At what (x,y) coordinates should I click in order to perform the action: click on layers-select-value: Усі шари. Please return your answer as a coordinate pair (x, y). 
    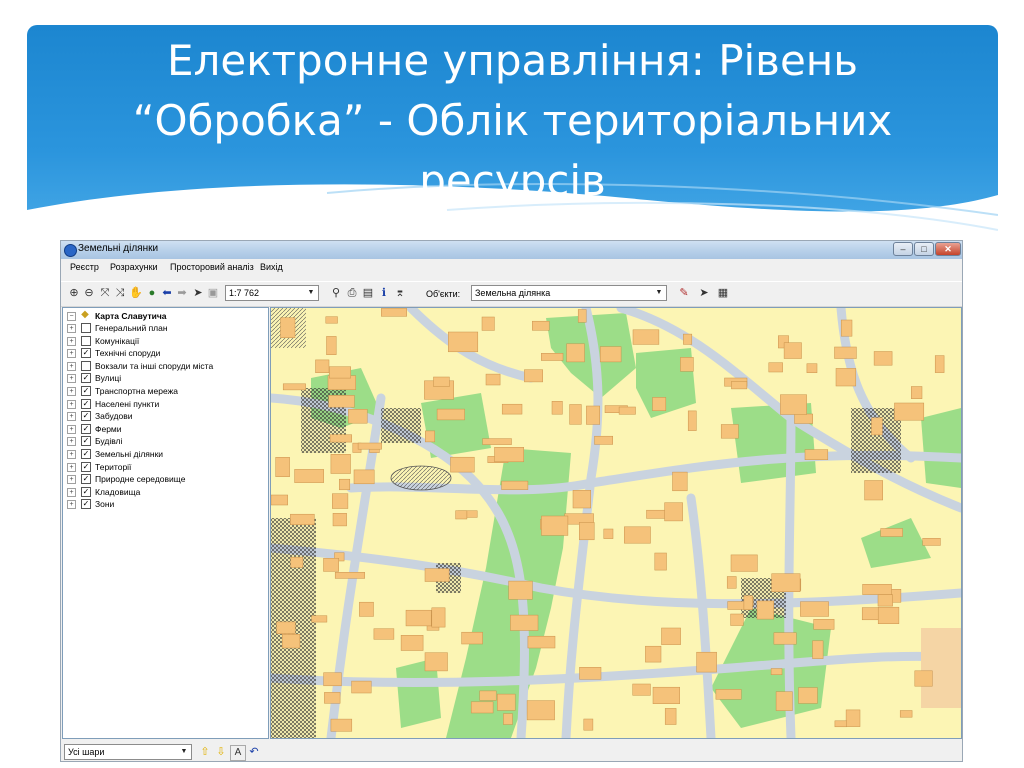
    Looking at the image, I should click on (86, 752).